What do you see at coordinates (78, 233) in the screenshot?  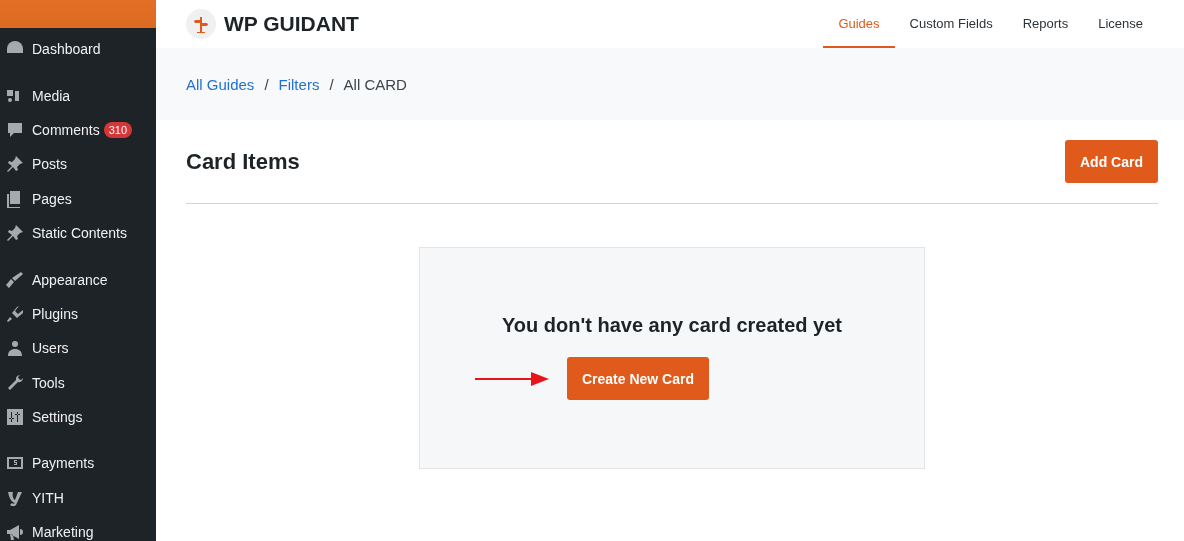 I see `sidebar-item: Static Contents` at bounding box center [78, 233].